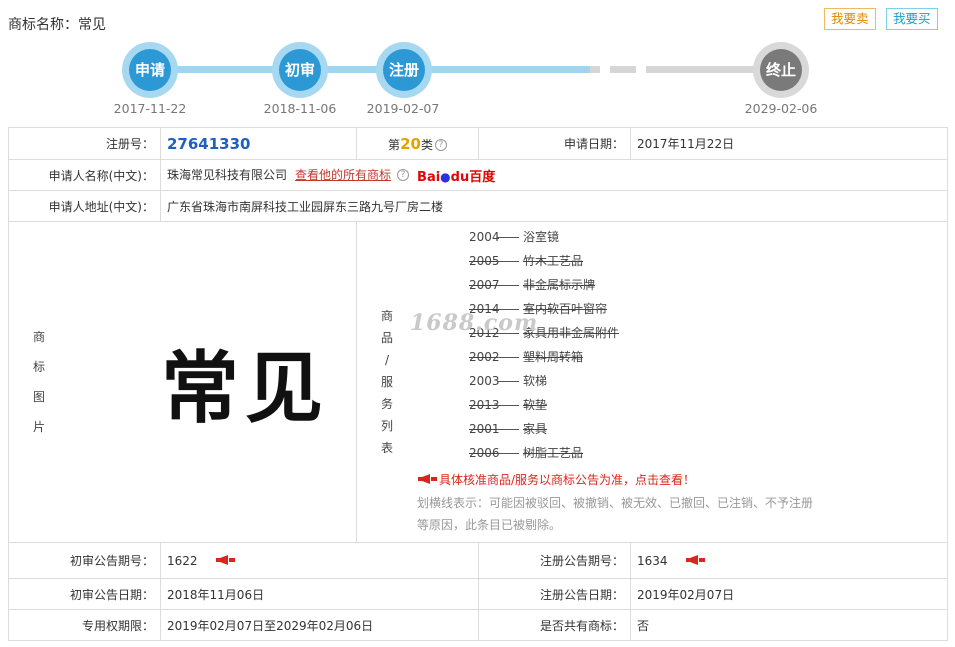 Image resolution: width=955 pixels, height=647 pixels. I want to click on list-item: 2002 塑料周转箱, so click(526, 357).